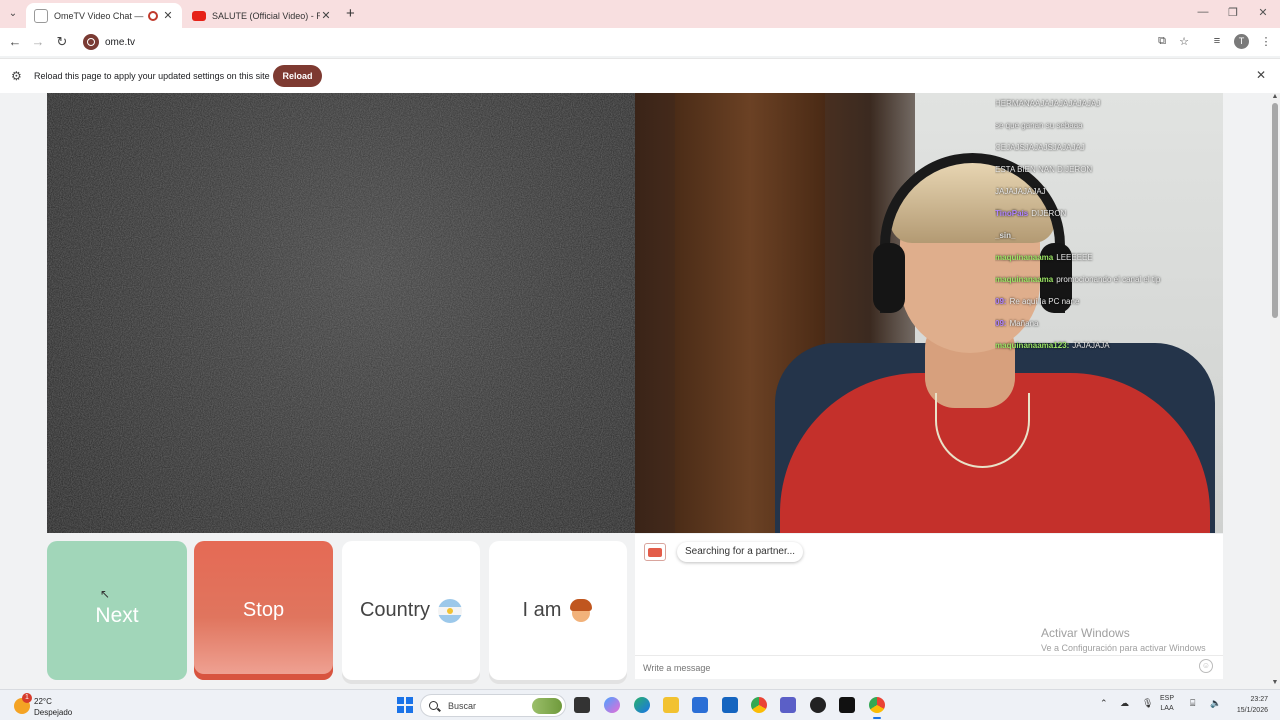  What do you see at coordinates (1049, 213) in the screenshot?
I see `stream-chat-text: DIJERON` at bounding box center [1049, 213].